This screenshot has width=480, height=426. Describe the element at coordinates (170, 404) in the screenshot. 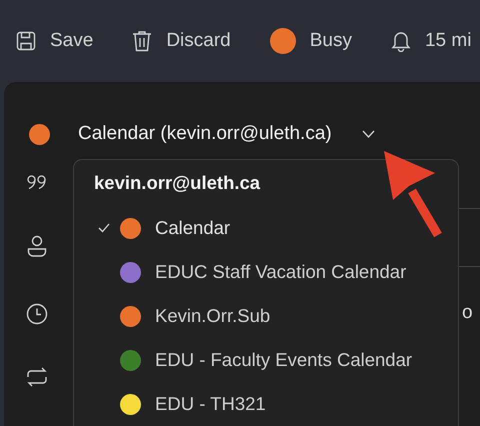

I see `calendar-menu-item: EDU - TH321` at that location.